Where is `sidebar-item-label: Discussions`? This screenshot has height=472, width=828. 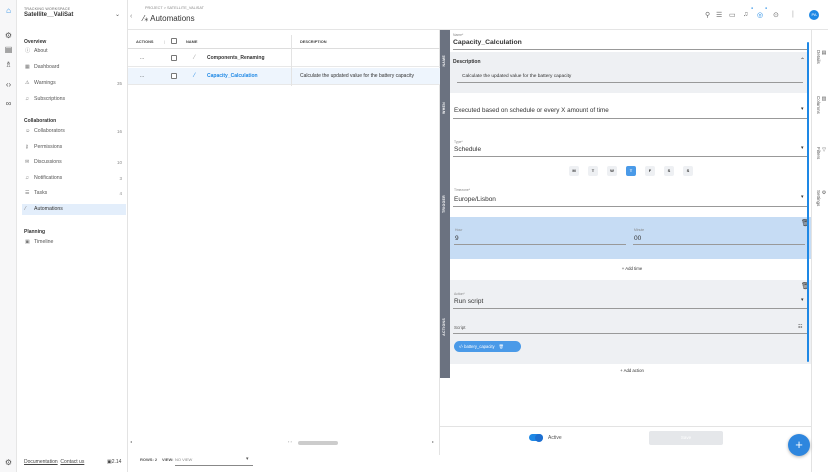
sidebar-item-label: Discussions is located at coordinates (48, 162).